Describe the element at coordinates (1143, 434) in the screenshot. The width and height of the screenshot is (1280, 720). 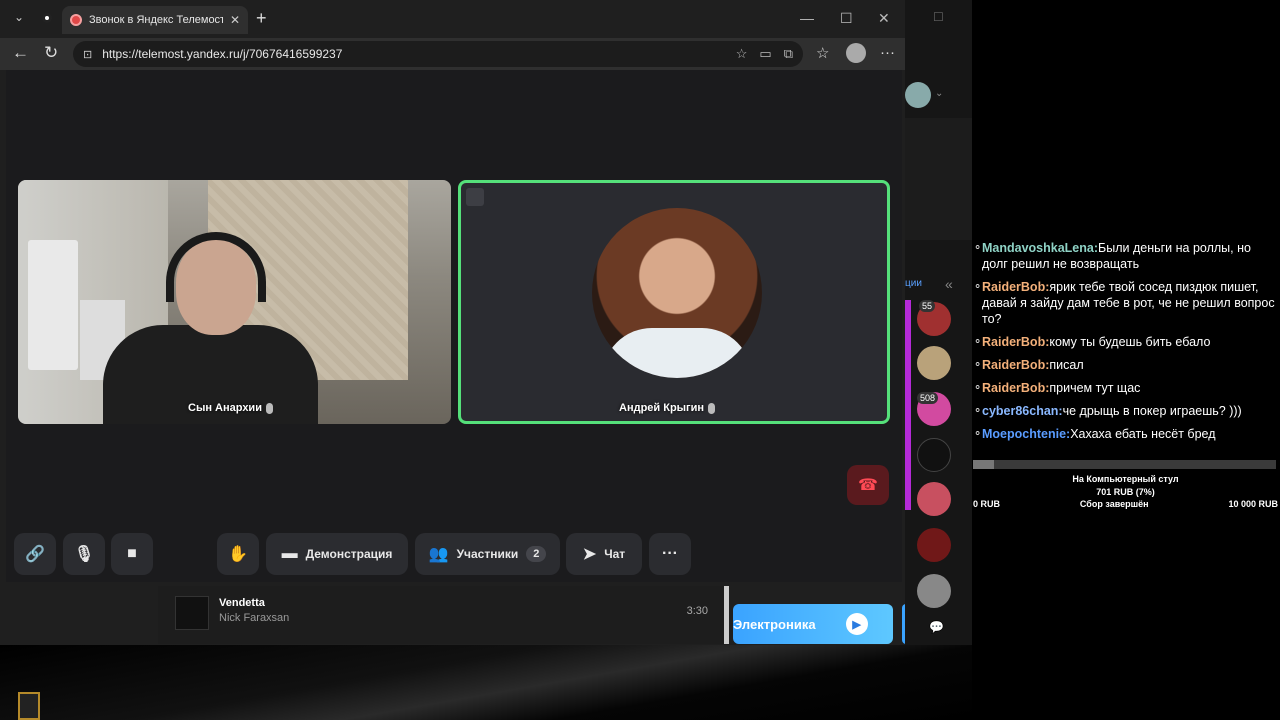
I see `chat-text: Хахаха ебать несёт бред` at that location.